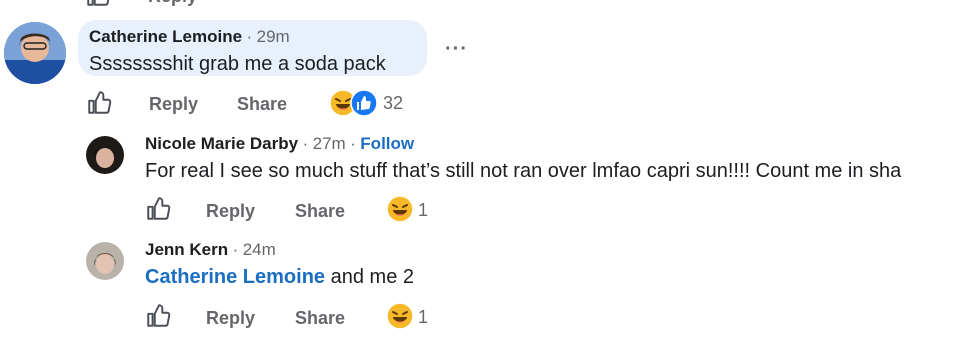 This screenshot has height=341, width=980. I want to click on avatar-catherine-lemoine, so click(35, 53).